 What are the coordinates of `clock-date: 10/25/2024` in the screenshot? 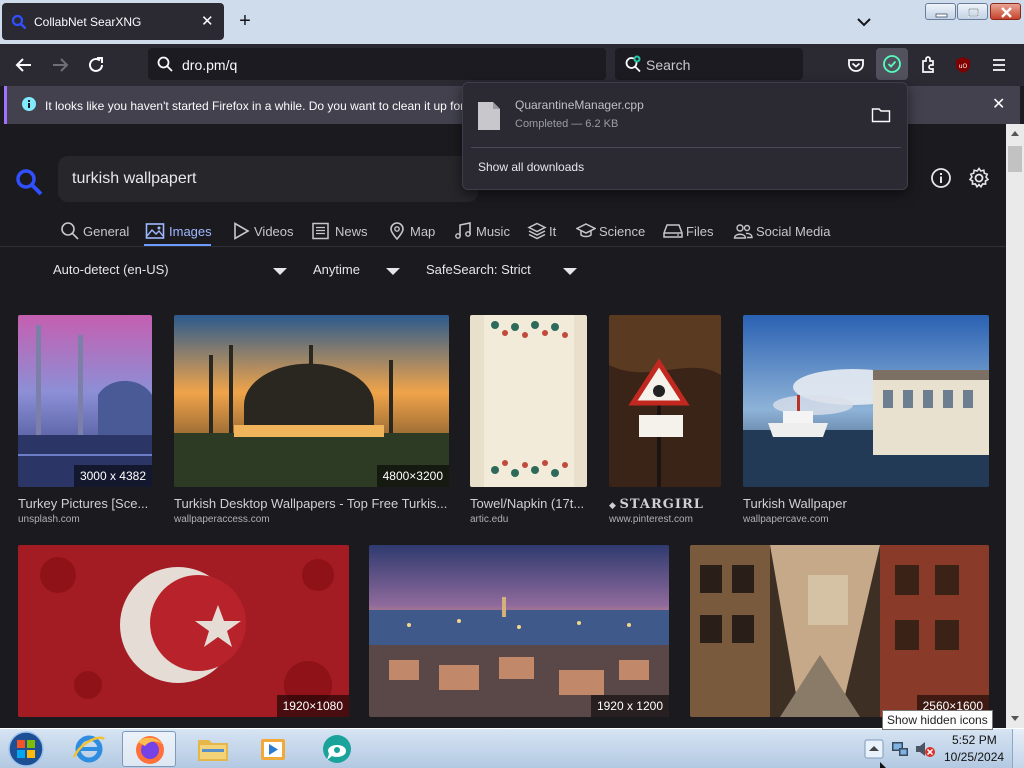 It's located at (974, 757).